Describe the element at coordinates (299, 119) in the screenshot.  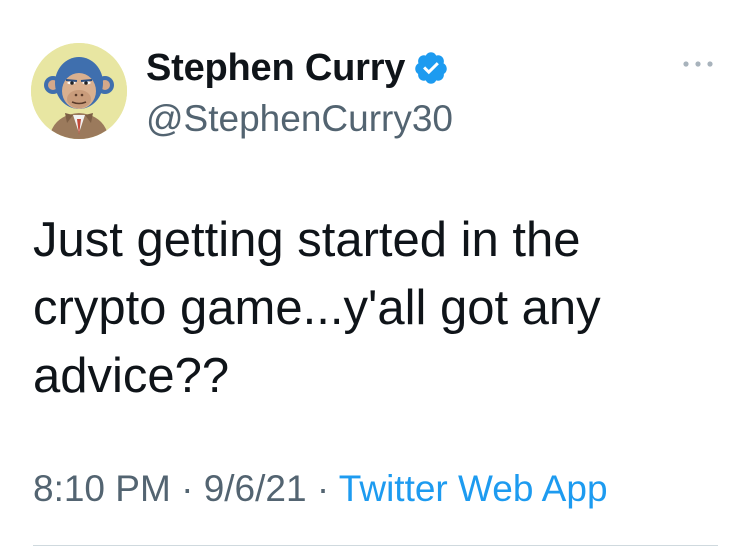
I see `author-handle: @StephenCurry30` at that location.